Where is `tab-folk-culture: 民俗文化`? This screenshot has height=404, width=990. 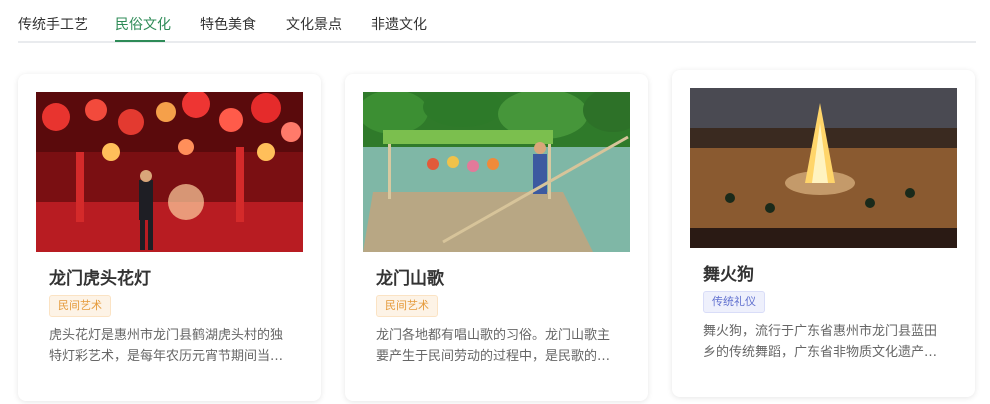
tab-folk-culture: 民俗文化 is located at coordinates (143, 25).